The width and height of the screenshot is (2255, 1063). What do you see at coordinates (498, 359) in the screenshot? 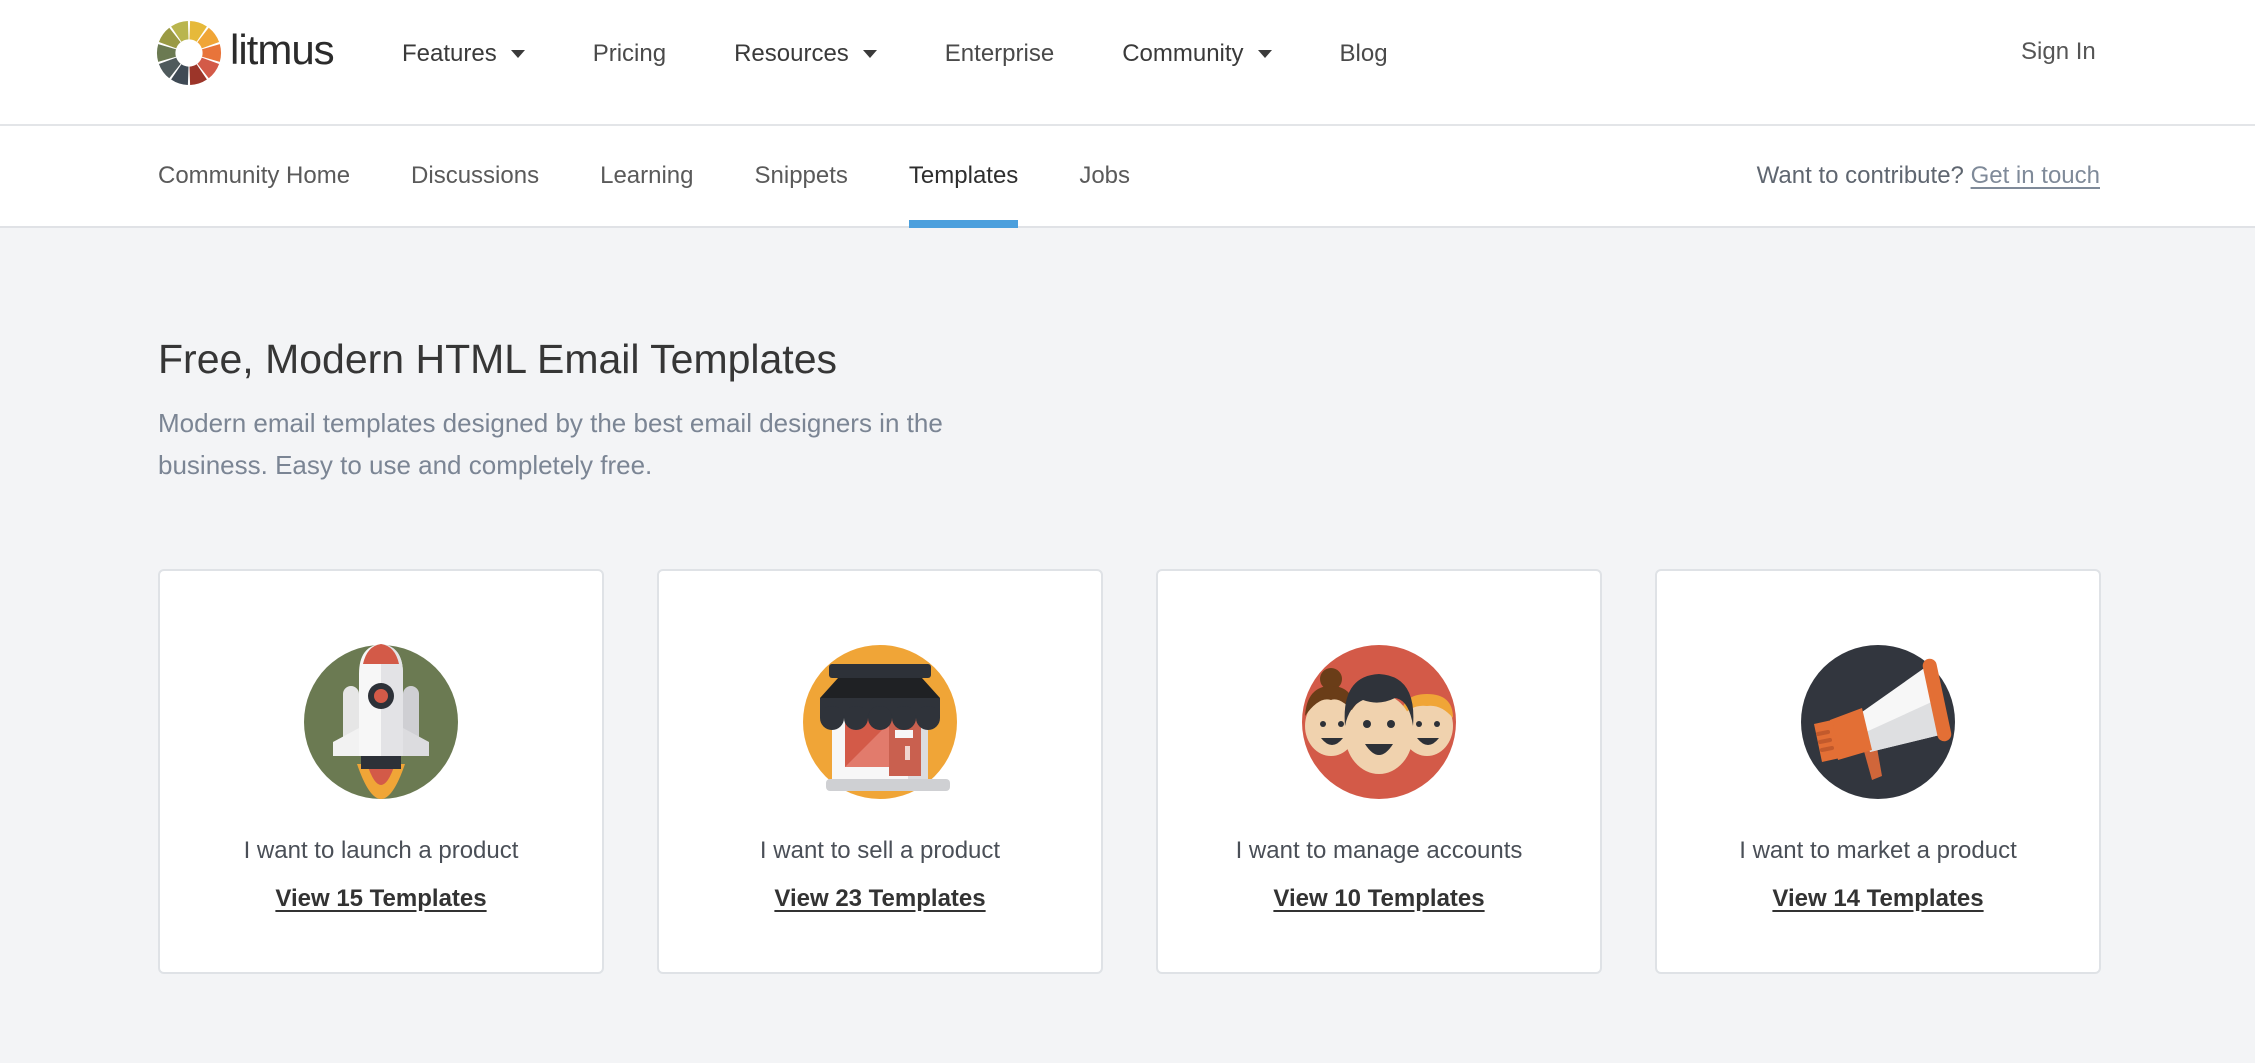
I see `page-title: Free, Modern HTML Email Templates` at bounding box center [498, 359].